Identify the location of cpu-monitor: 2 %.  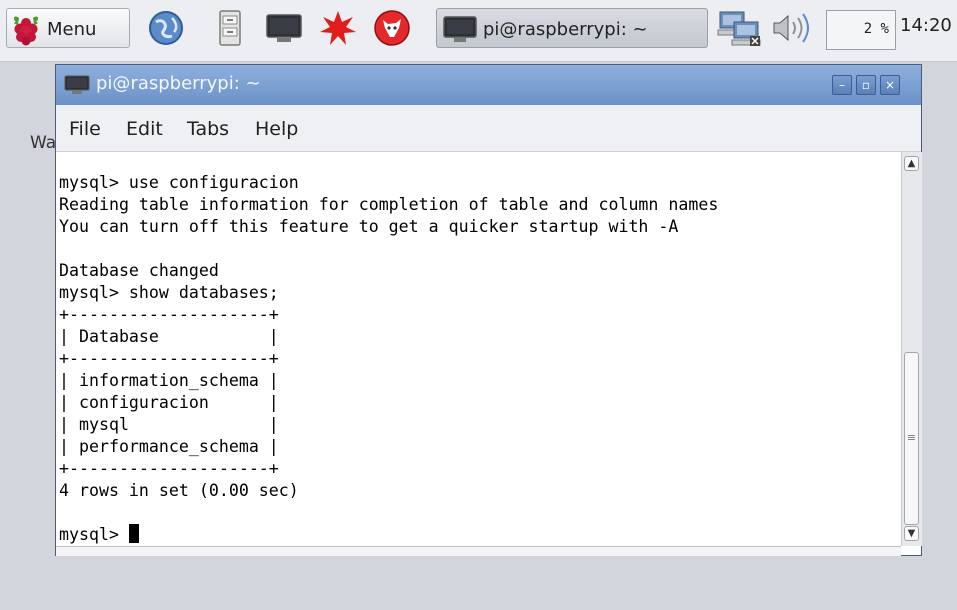
(861, 30).